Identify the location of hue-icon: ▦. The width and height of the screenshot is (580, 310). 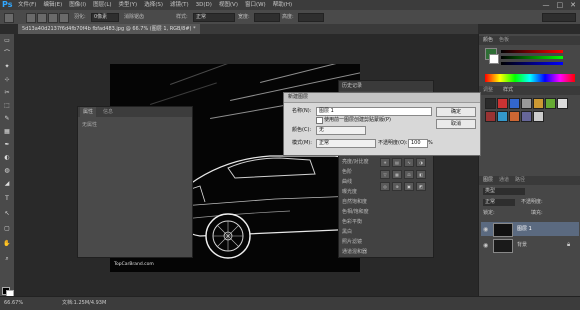
(397, 174).